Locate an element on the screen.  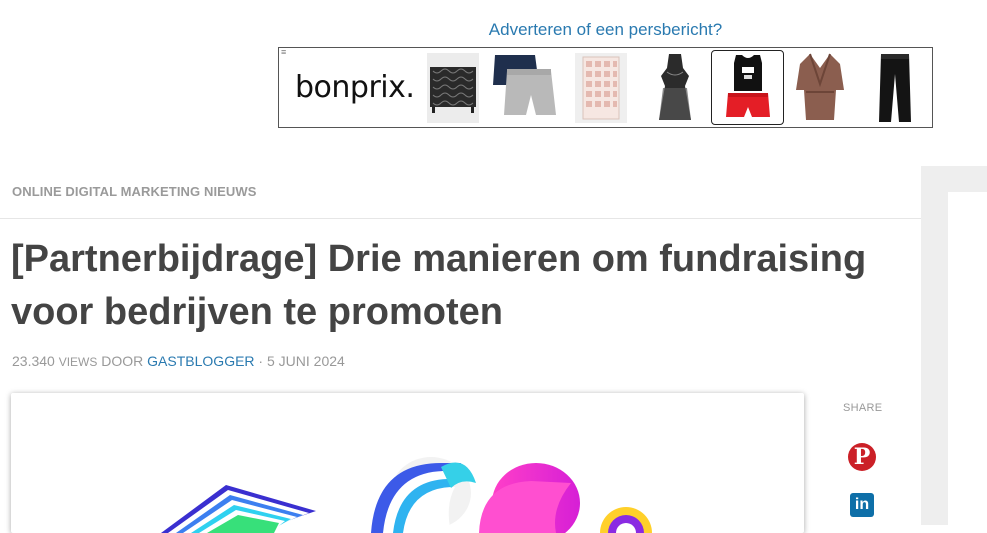
product-lingerie is located at coordinates (675, 88).